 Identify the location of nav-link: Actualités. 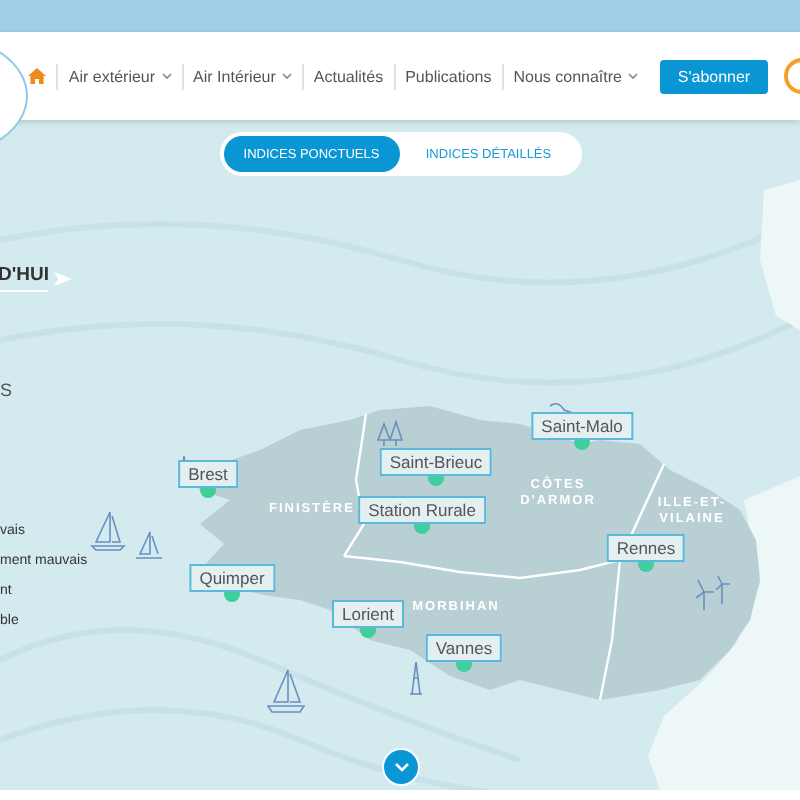
(347, 76).